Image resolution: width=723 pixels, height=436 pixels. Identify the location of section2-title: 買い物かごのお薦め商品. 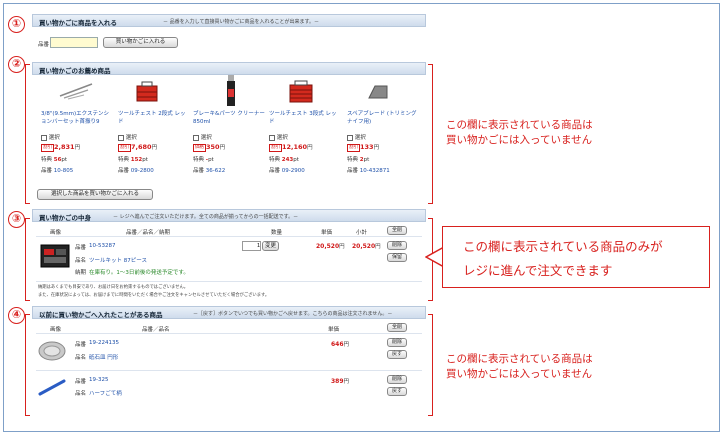
(75, 71).